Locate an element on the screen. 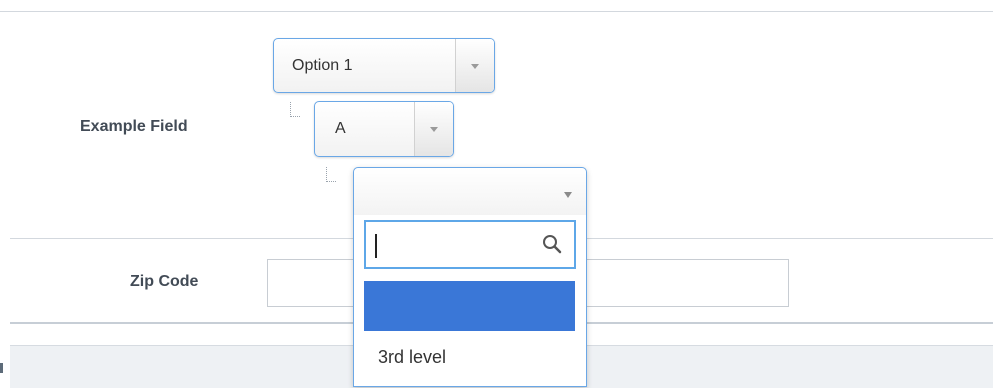 The width and height of the screenshot is (993, 388). level3-search-box is located at coordinates (470, 244).